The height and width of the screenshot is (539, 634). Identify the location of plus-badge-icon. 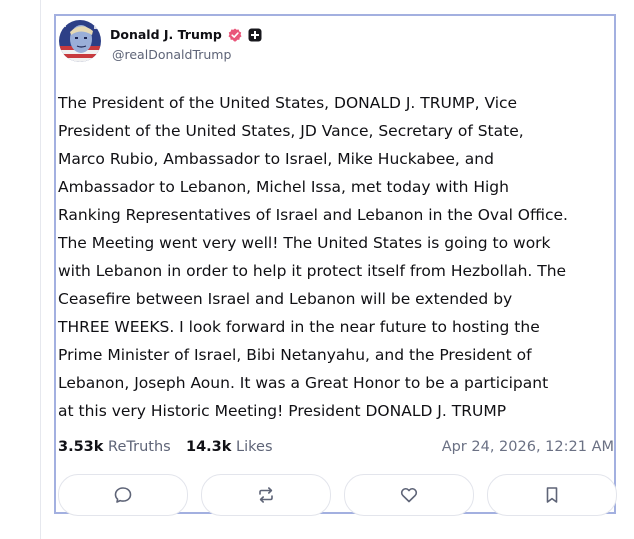
(255, 34).